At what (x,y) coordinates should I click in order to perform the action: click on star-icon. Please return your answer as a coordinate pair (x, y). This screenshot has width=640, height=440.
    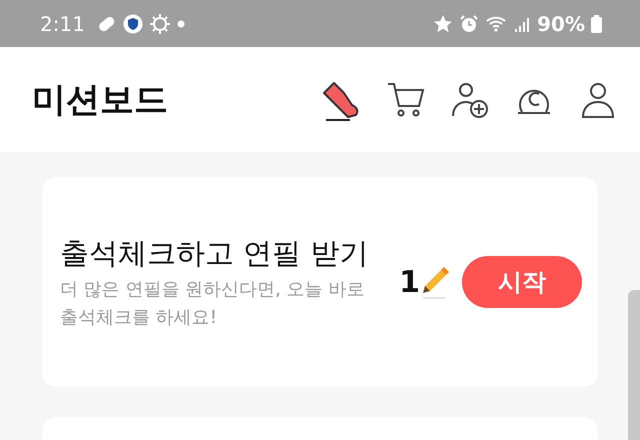
    Looking at the image, I should click on (443, 24).